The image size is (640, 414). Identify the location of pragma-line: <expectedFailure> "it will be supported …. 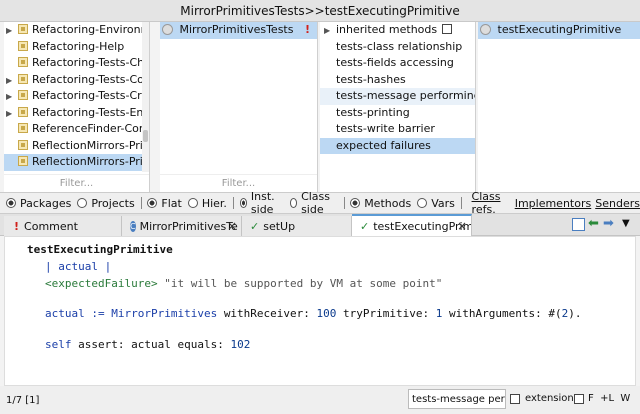
(243, 283).